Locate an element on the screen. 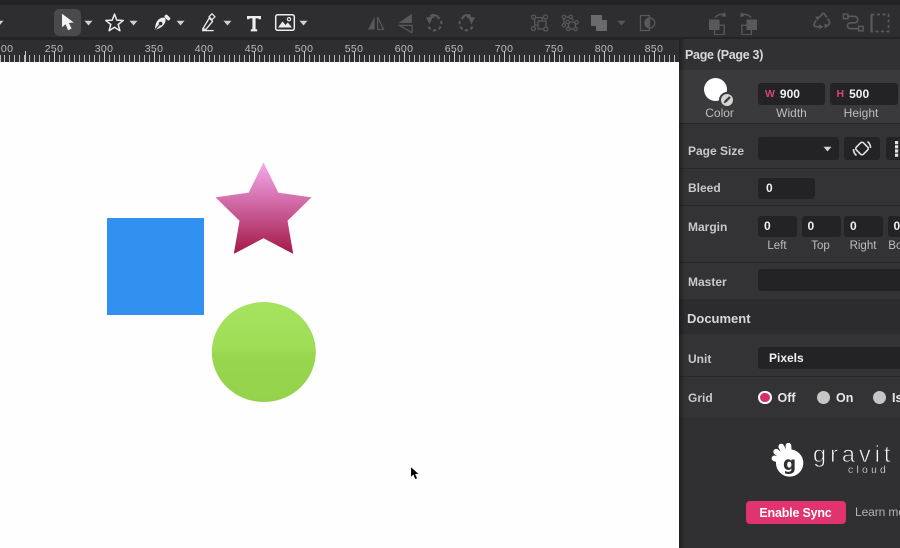  orientation-button is located at coordinates (862, 148).